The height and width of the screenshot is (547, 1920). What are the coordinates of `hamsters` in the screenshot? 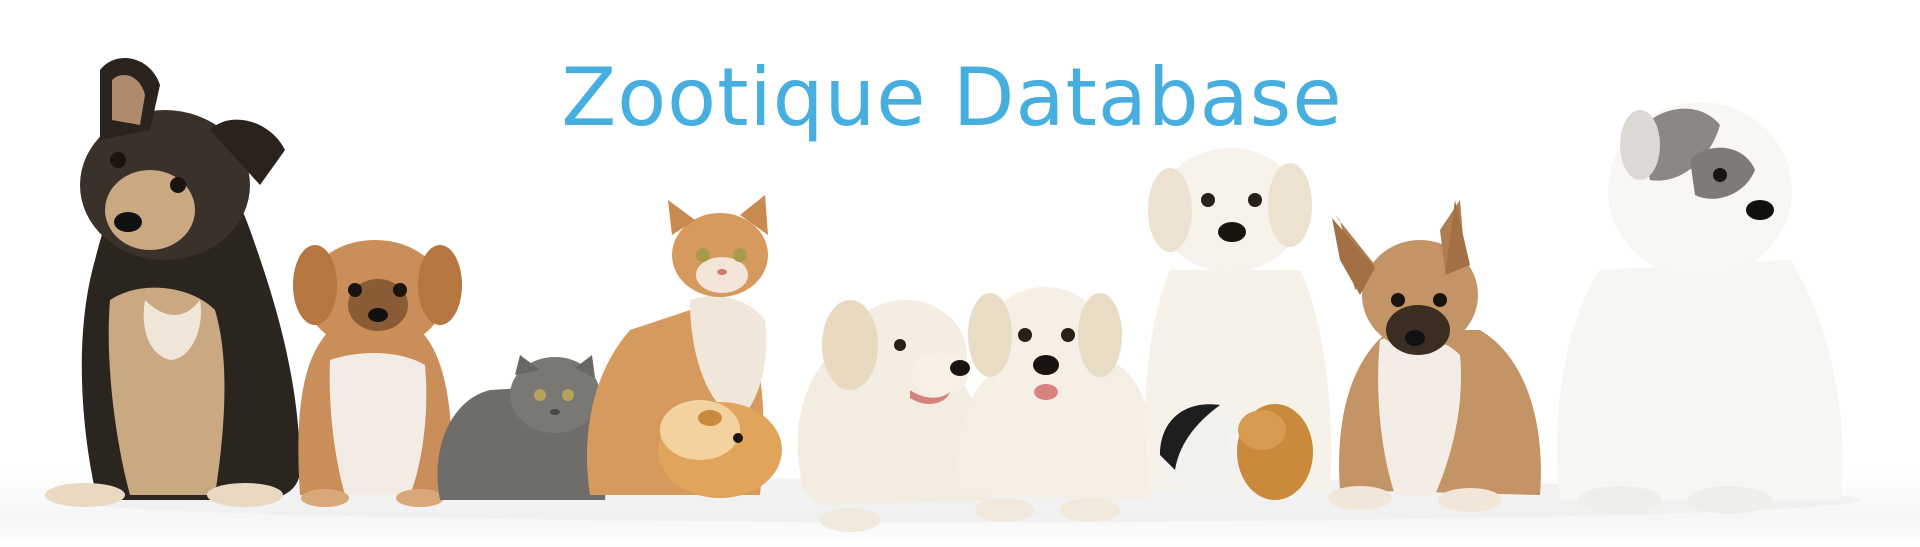 It's located at (1235, 452).